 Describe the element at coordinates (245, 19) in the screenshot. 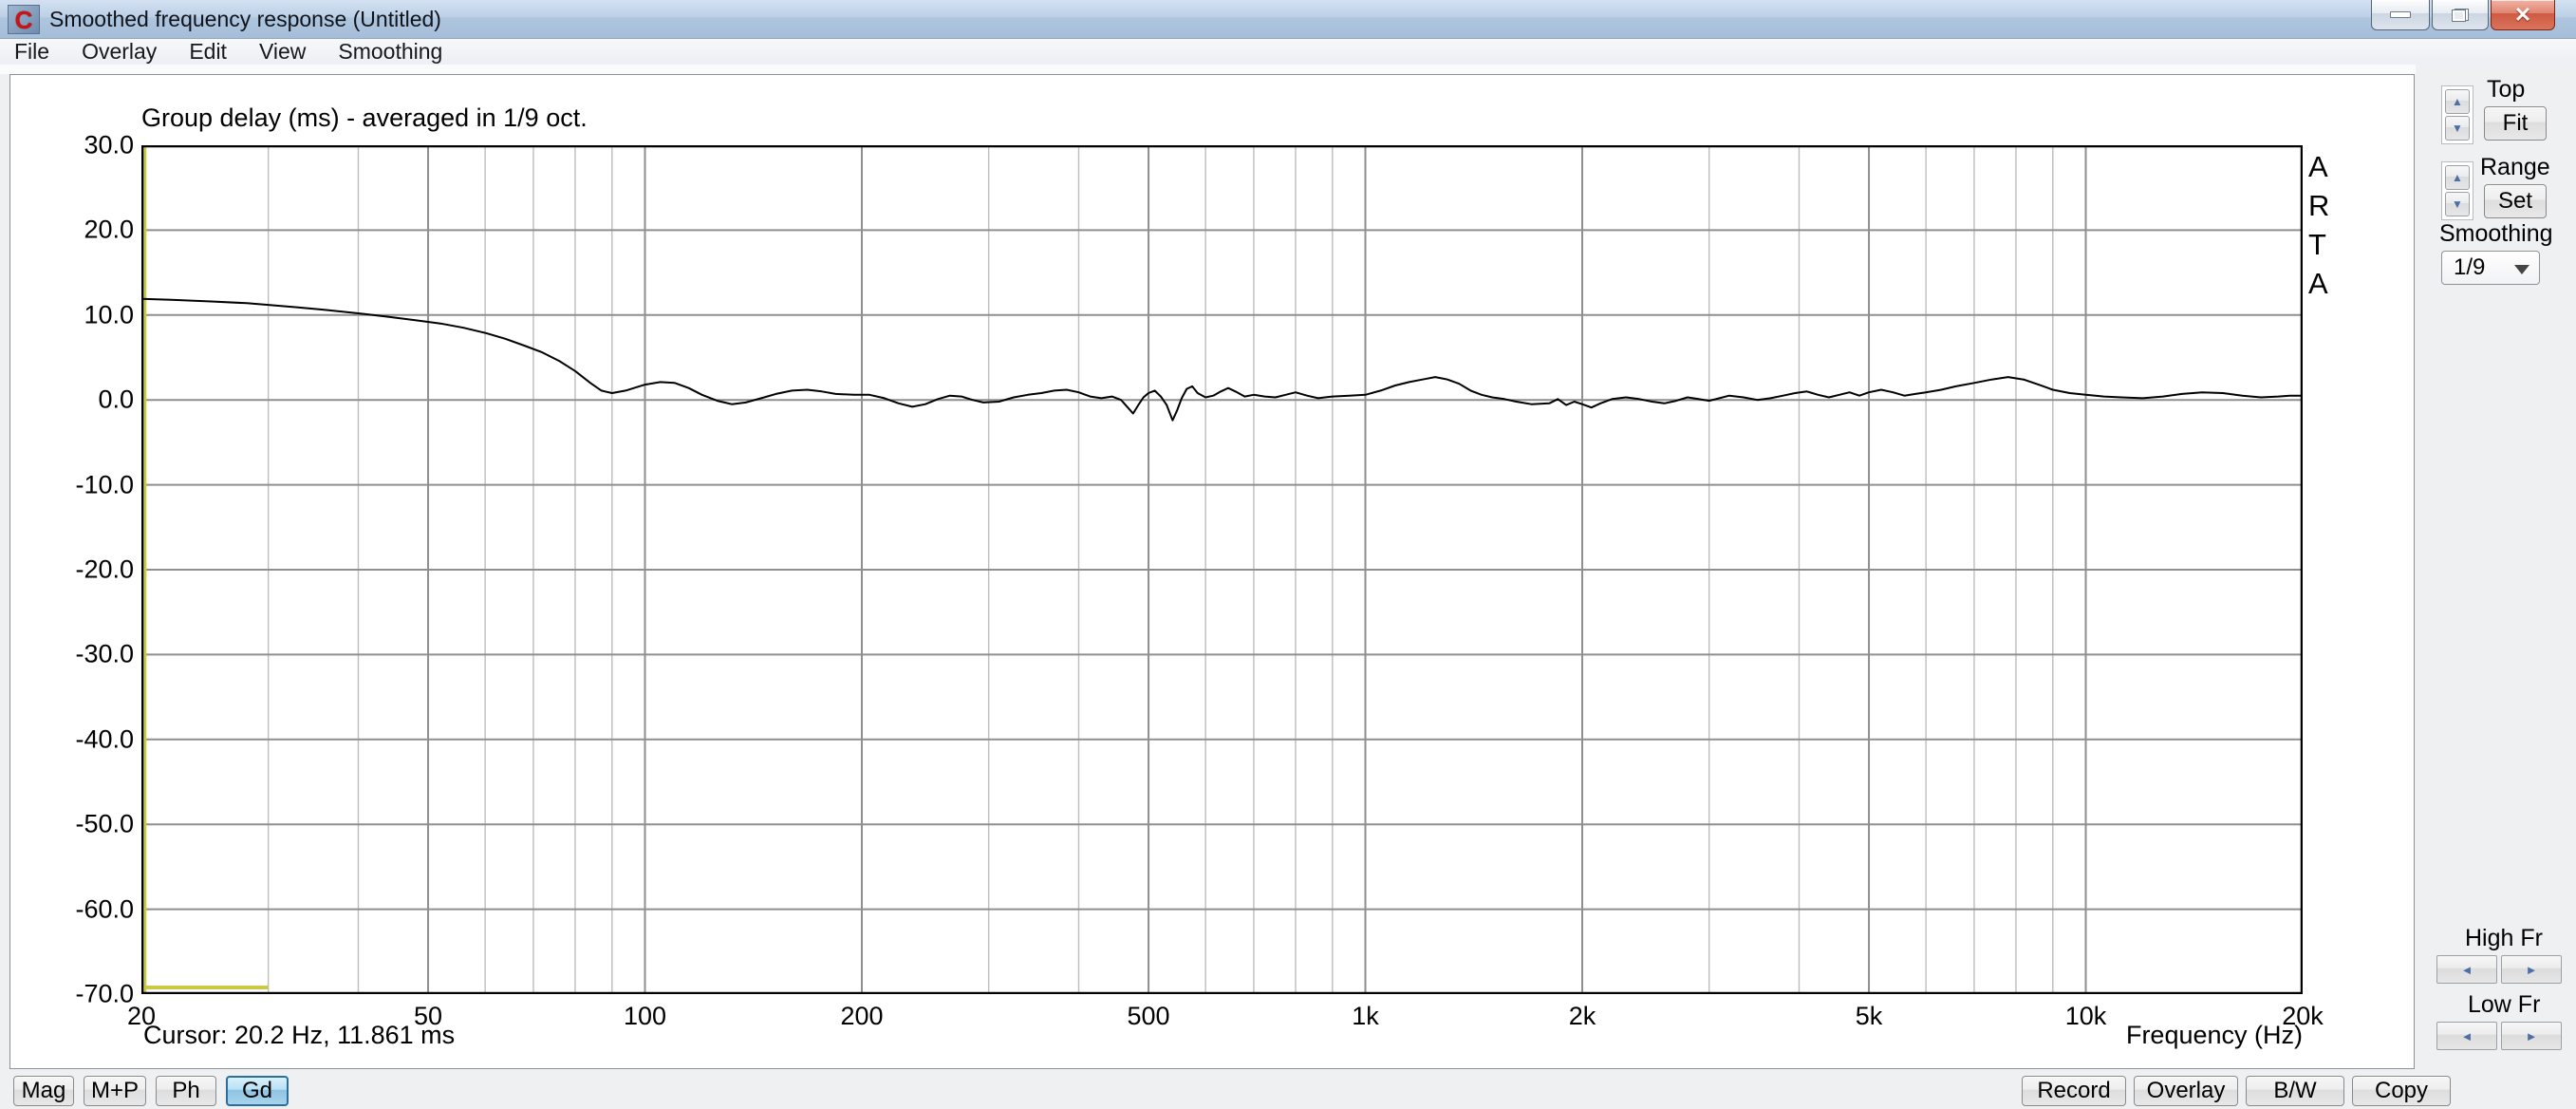

I see `window-title: Smoothed frequency response (Untitled)` at that location.